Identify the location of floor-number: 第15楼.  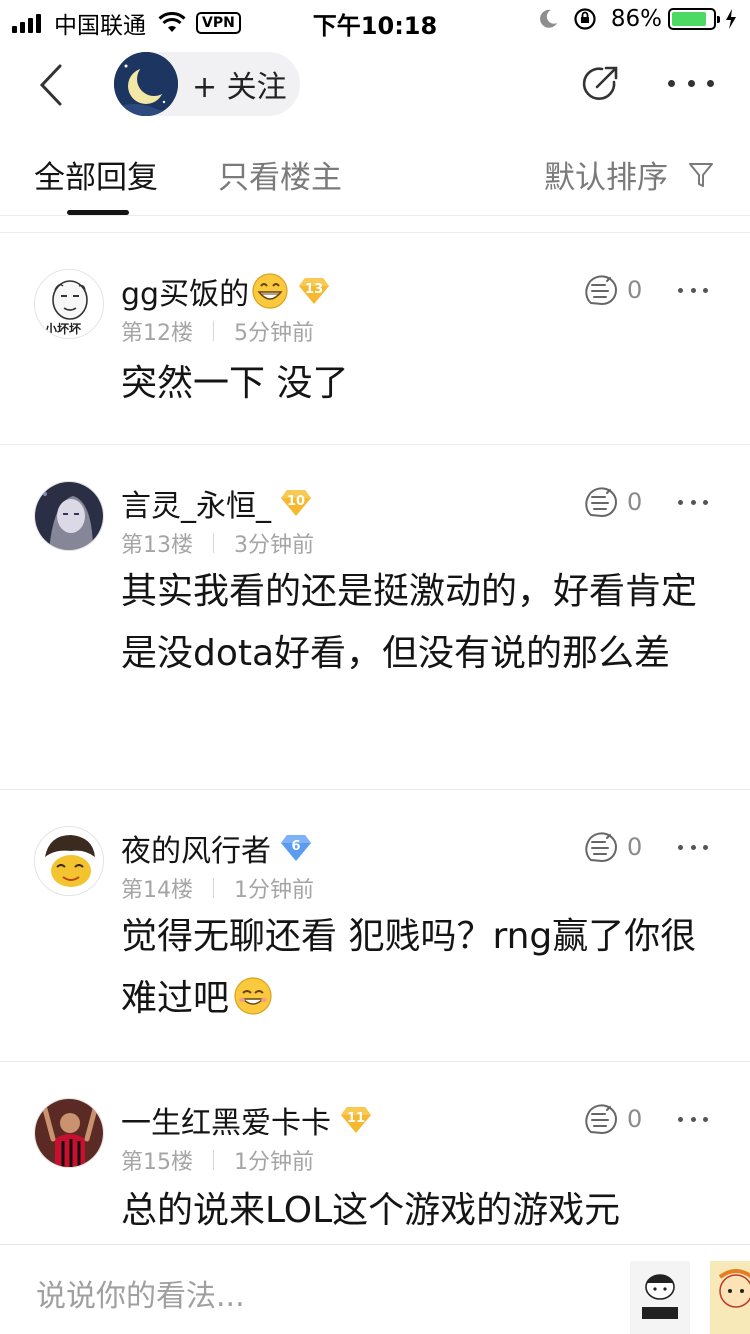
(157, 1162).